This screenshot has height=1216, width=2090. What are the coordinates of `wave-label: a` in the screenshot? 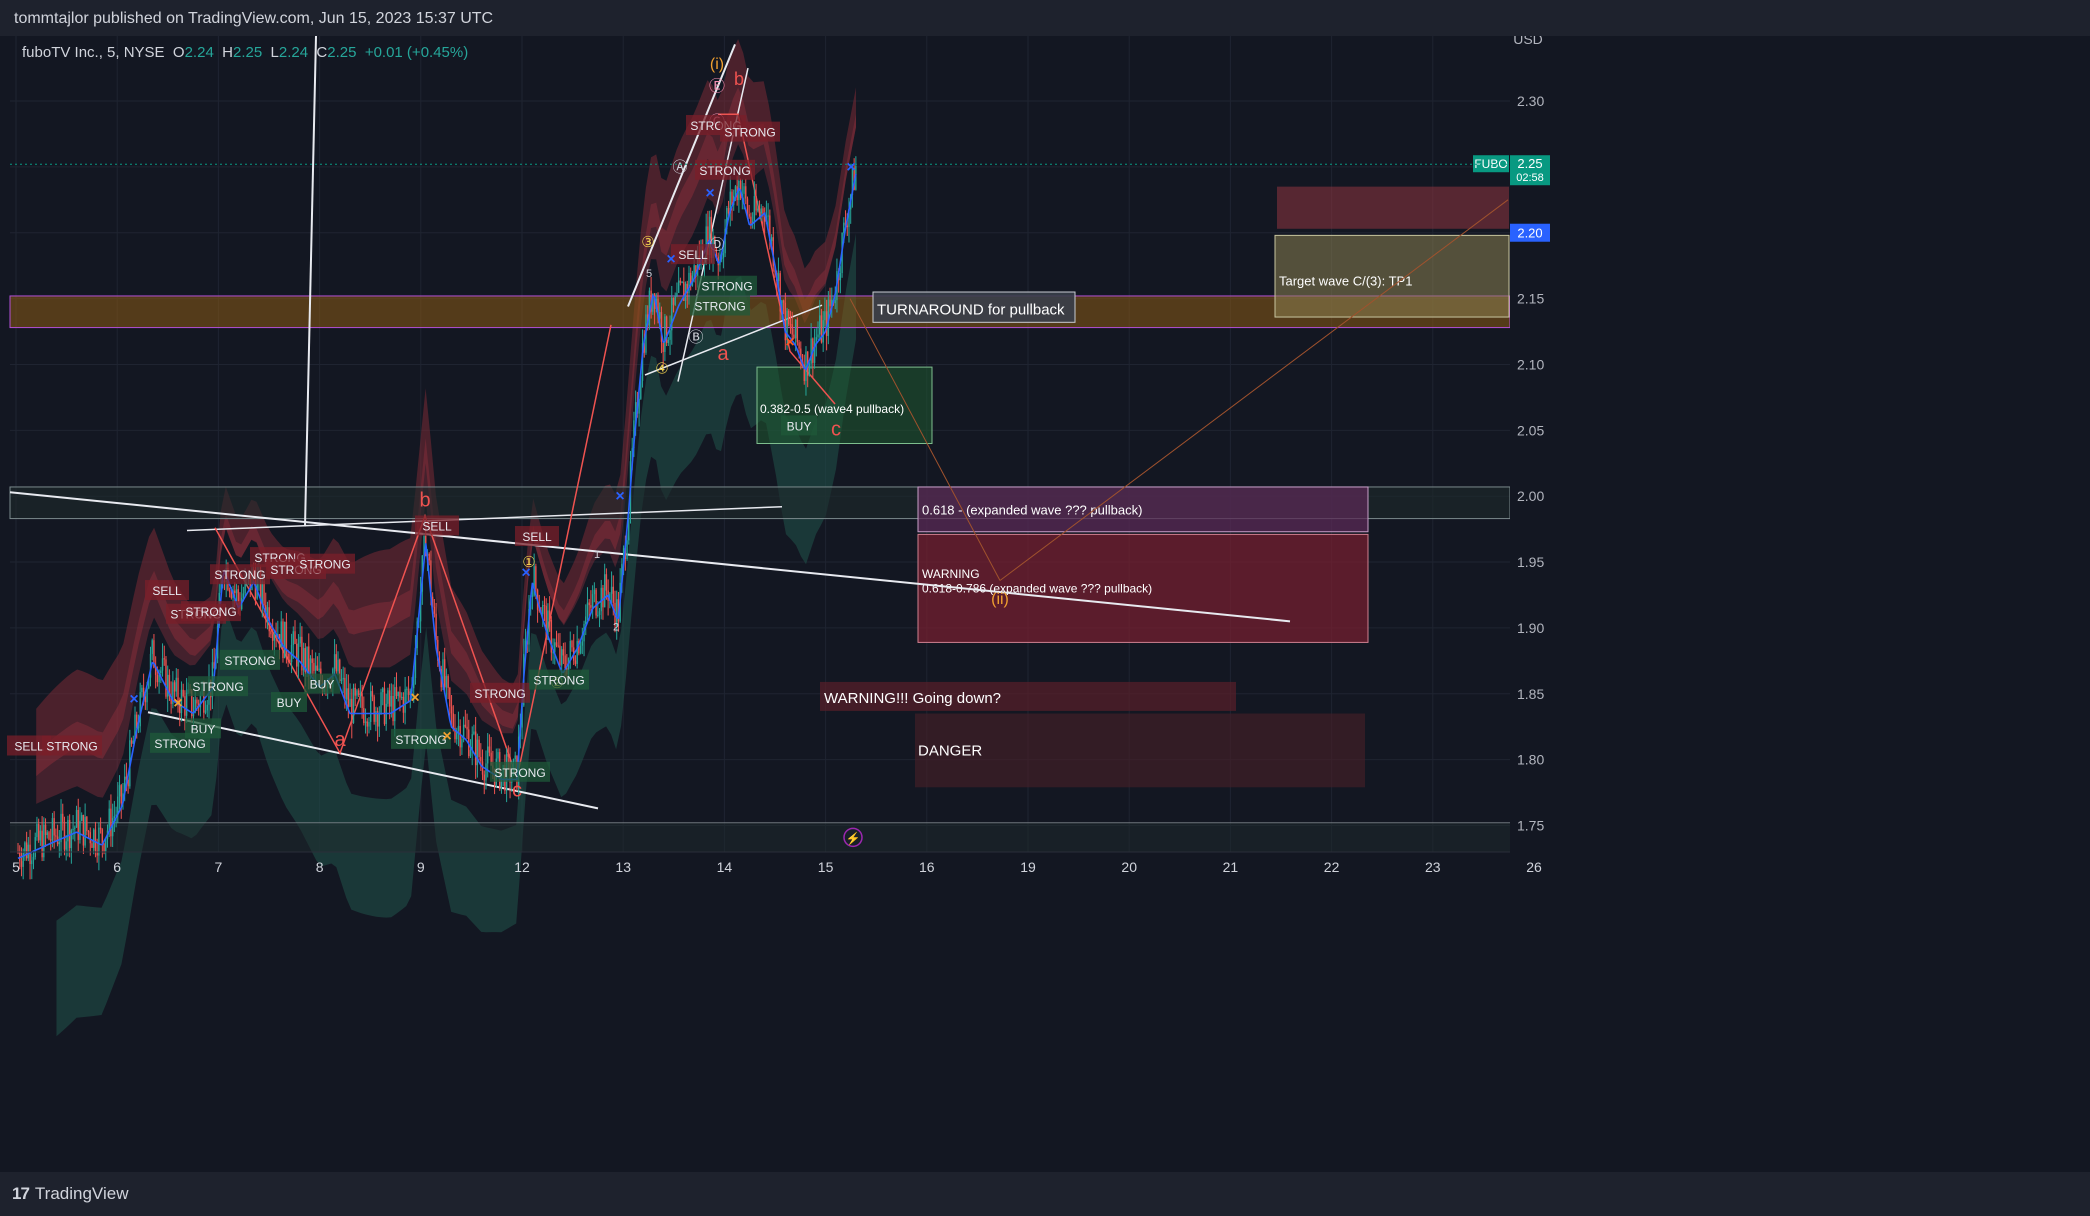 It's located at (723, 354).